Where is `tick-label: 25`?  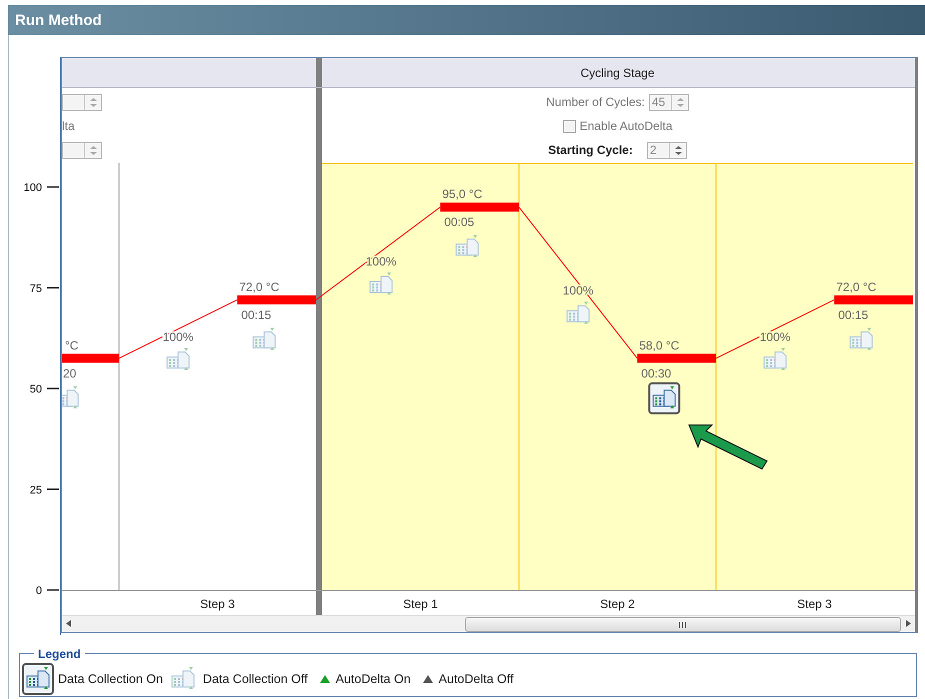 tick-label: 25 is located at coordinates (36, 490).